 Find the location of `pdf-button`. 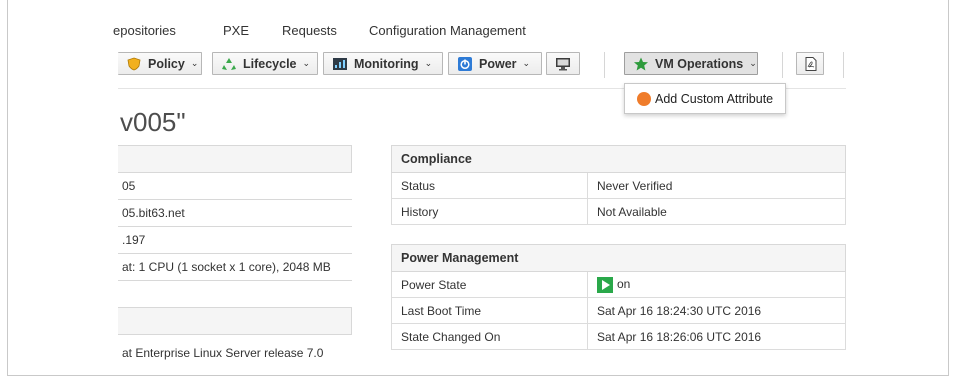

pdf-button is located at coordinates (810, 63).